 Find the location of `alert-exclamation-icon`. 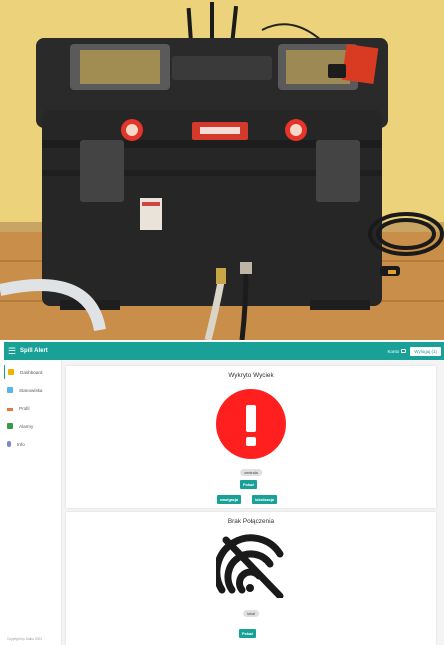

alert-exclamation-icon is located at coordinates (251, 424).